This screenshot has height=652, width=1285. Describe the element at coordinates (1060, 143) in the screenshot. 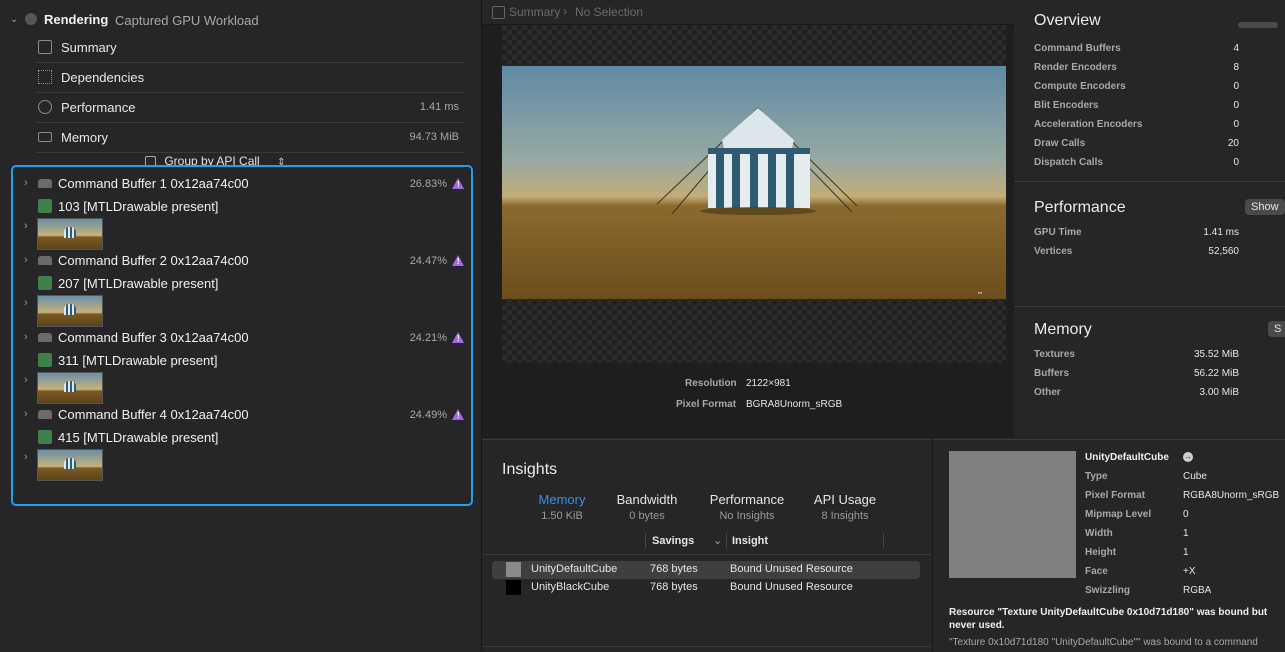

I see `overview-key: Draw Calls` at that location.